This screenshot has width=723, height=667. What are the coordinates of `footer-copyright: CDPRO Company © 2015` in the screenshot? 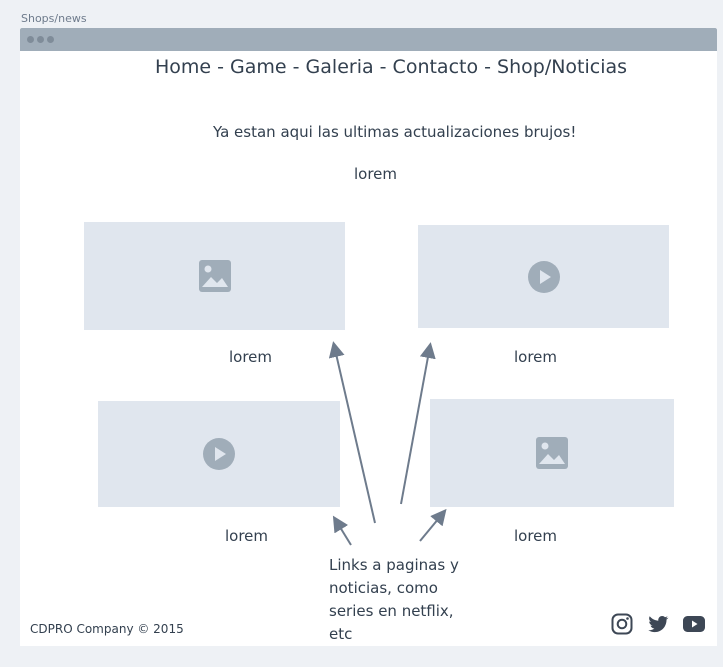 It's located at (107, 629).